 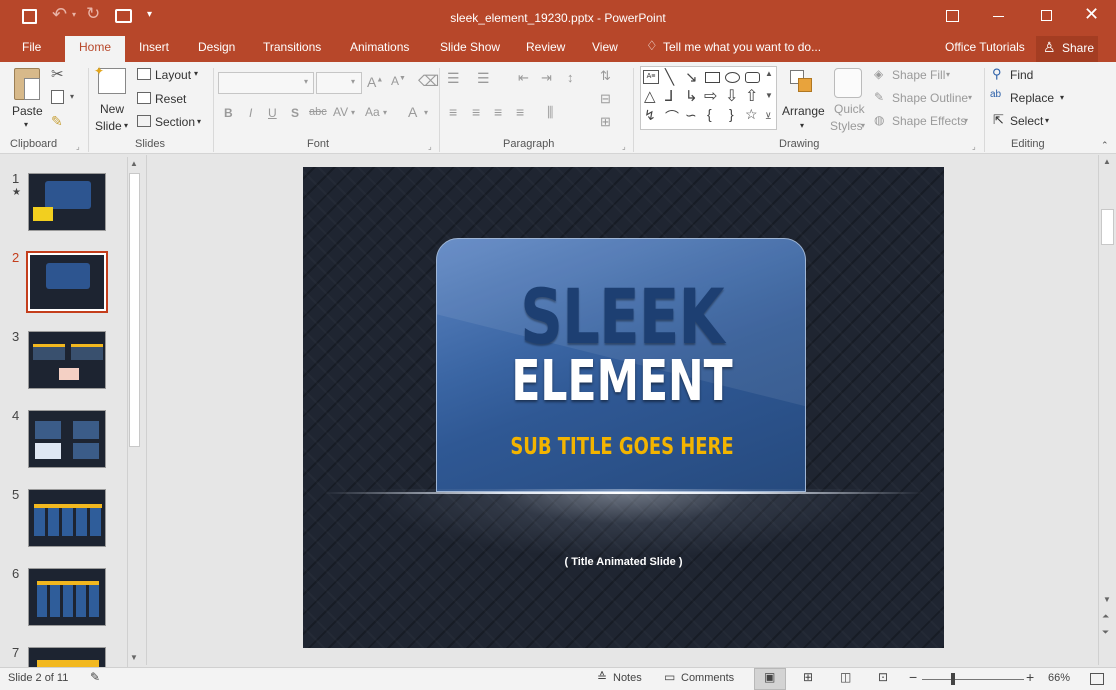 I want to click on reset-button: Reset, so click(x=170, y=99).